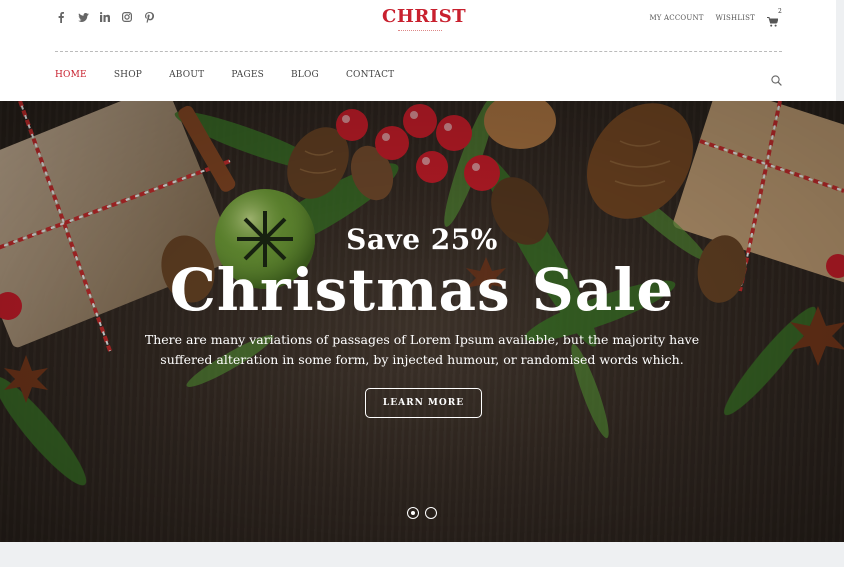  What do you see at coordinates (735, 18) in the screenshot?
I see `wishlist-link: WISHLIST` at bounding box center [735, 18].